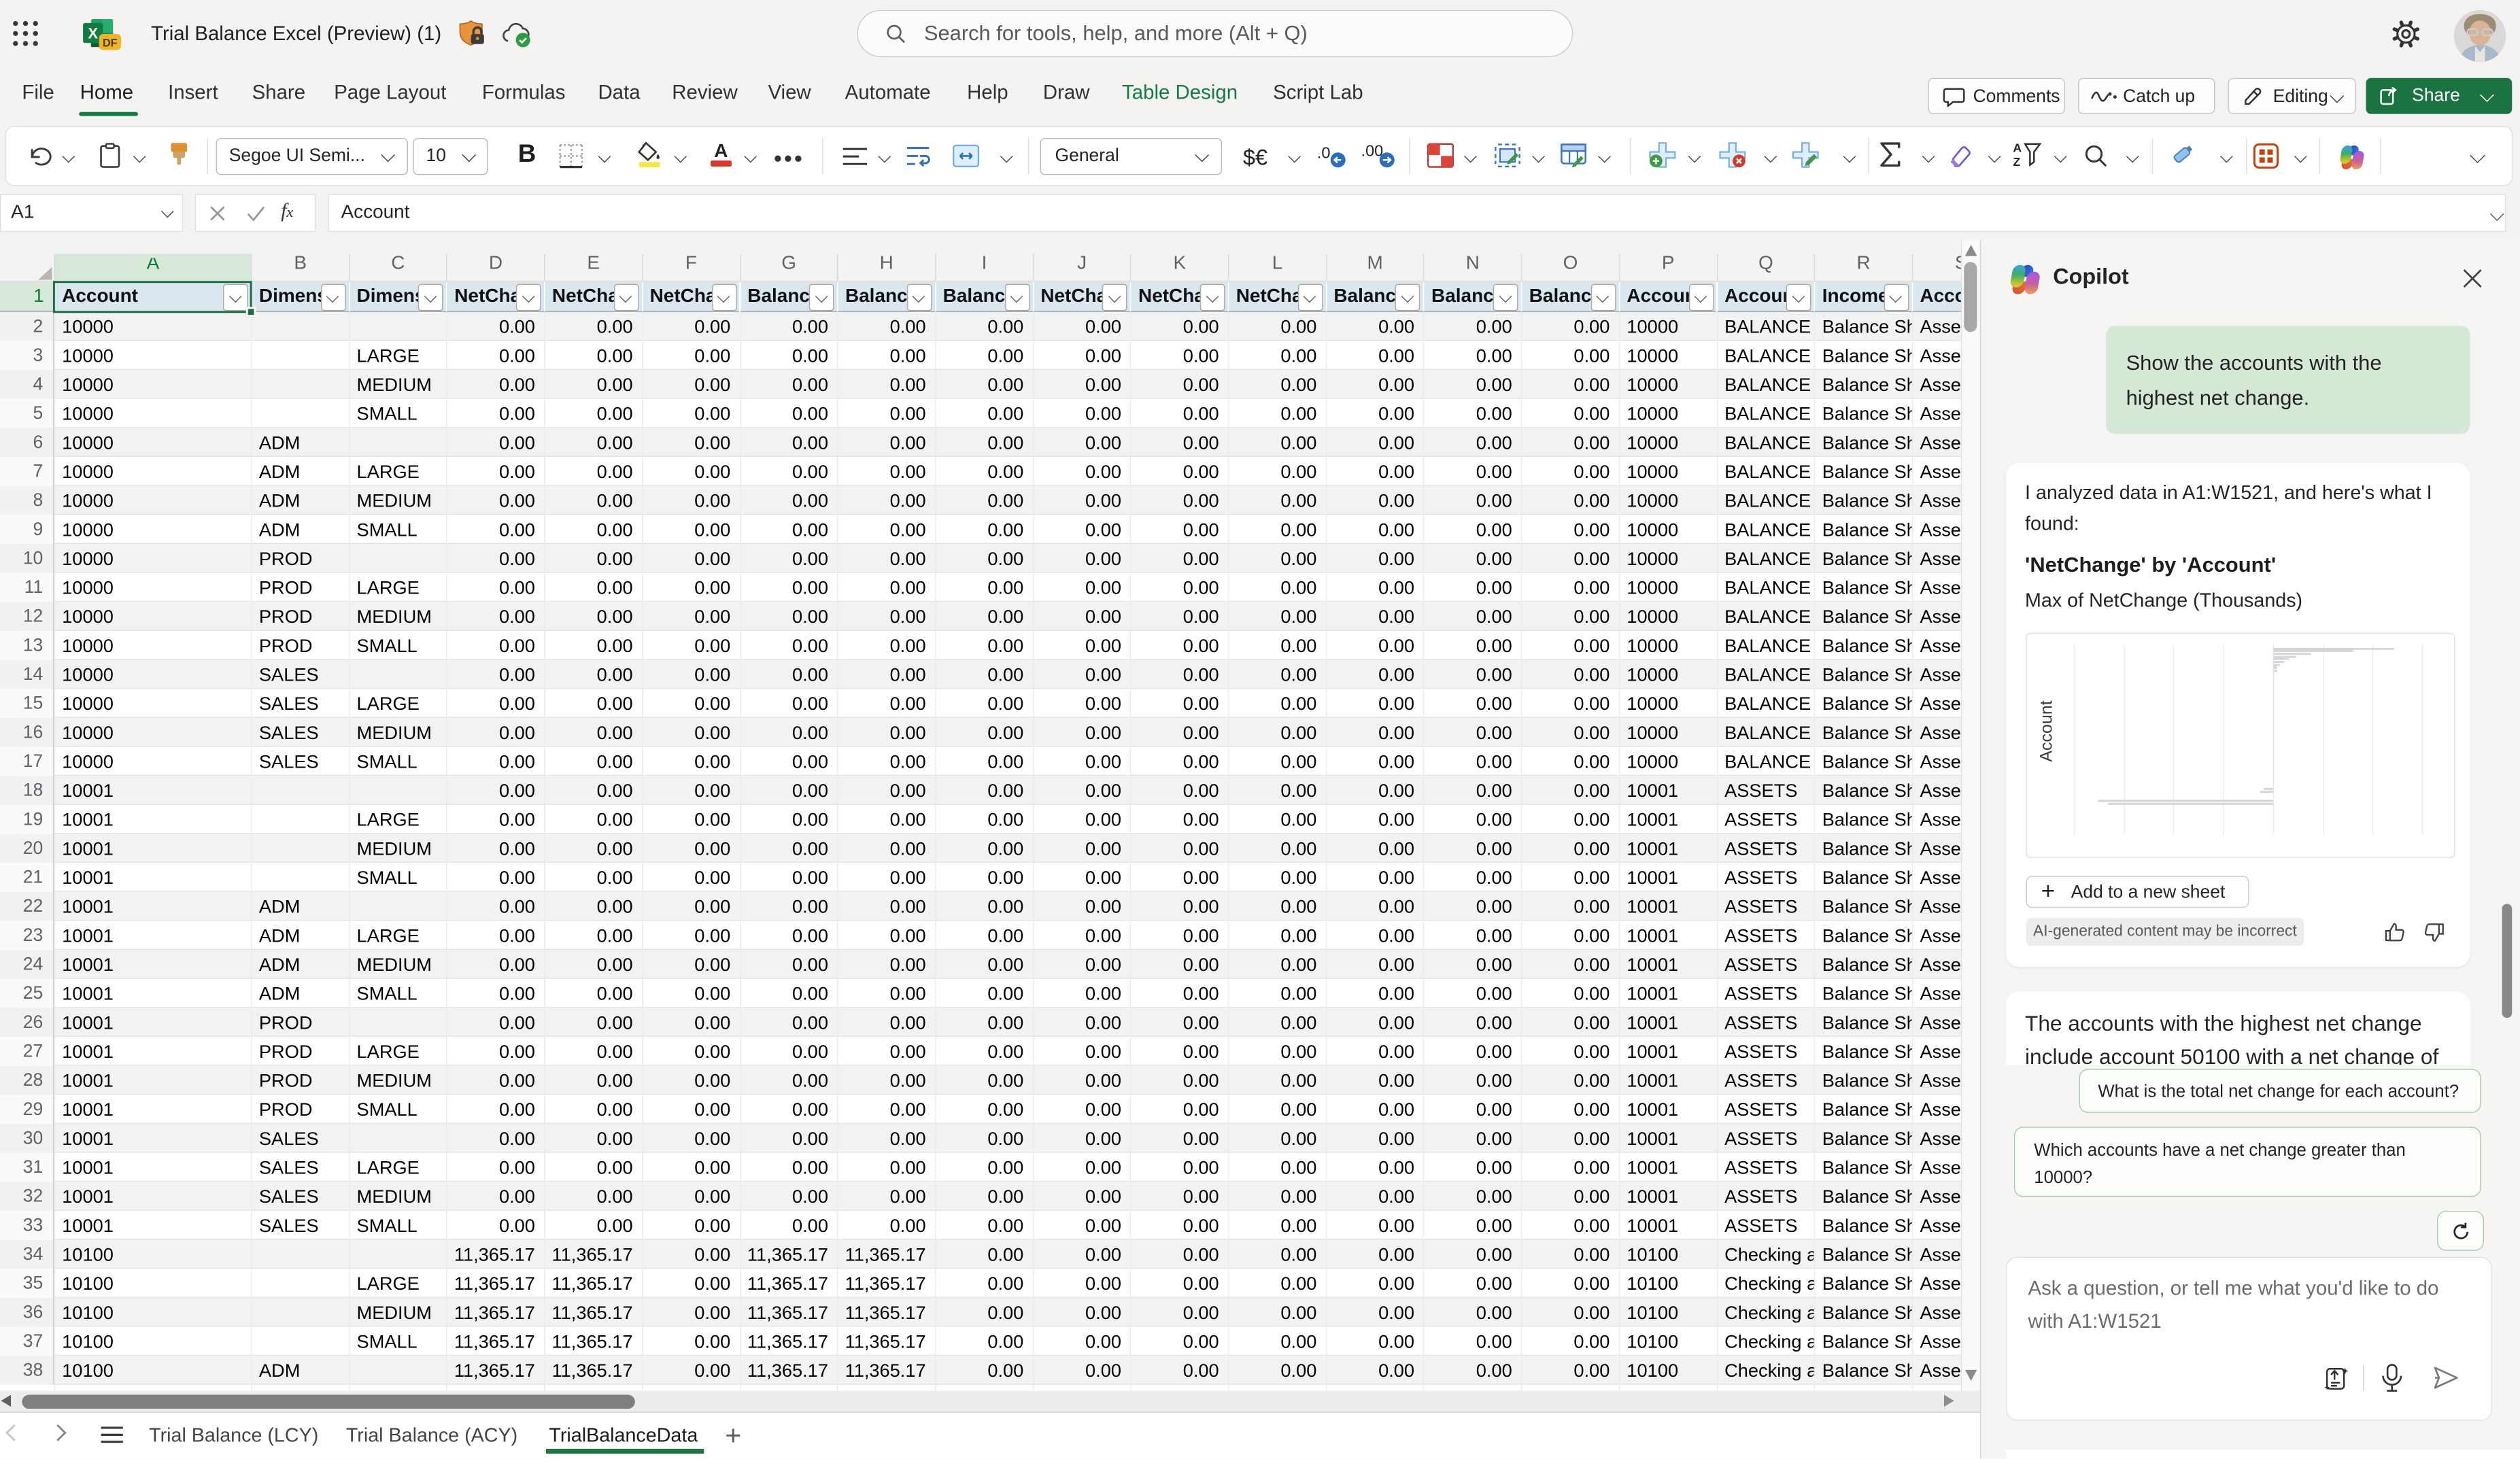 The image size is (2520, 1459). I want to click on svg-text: .00, so click(1373, 151).